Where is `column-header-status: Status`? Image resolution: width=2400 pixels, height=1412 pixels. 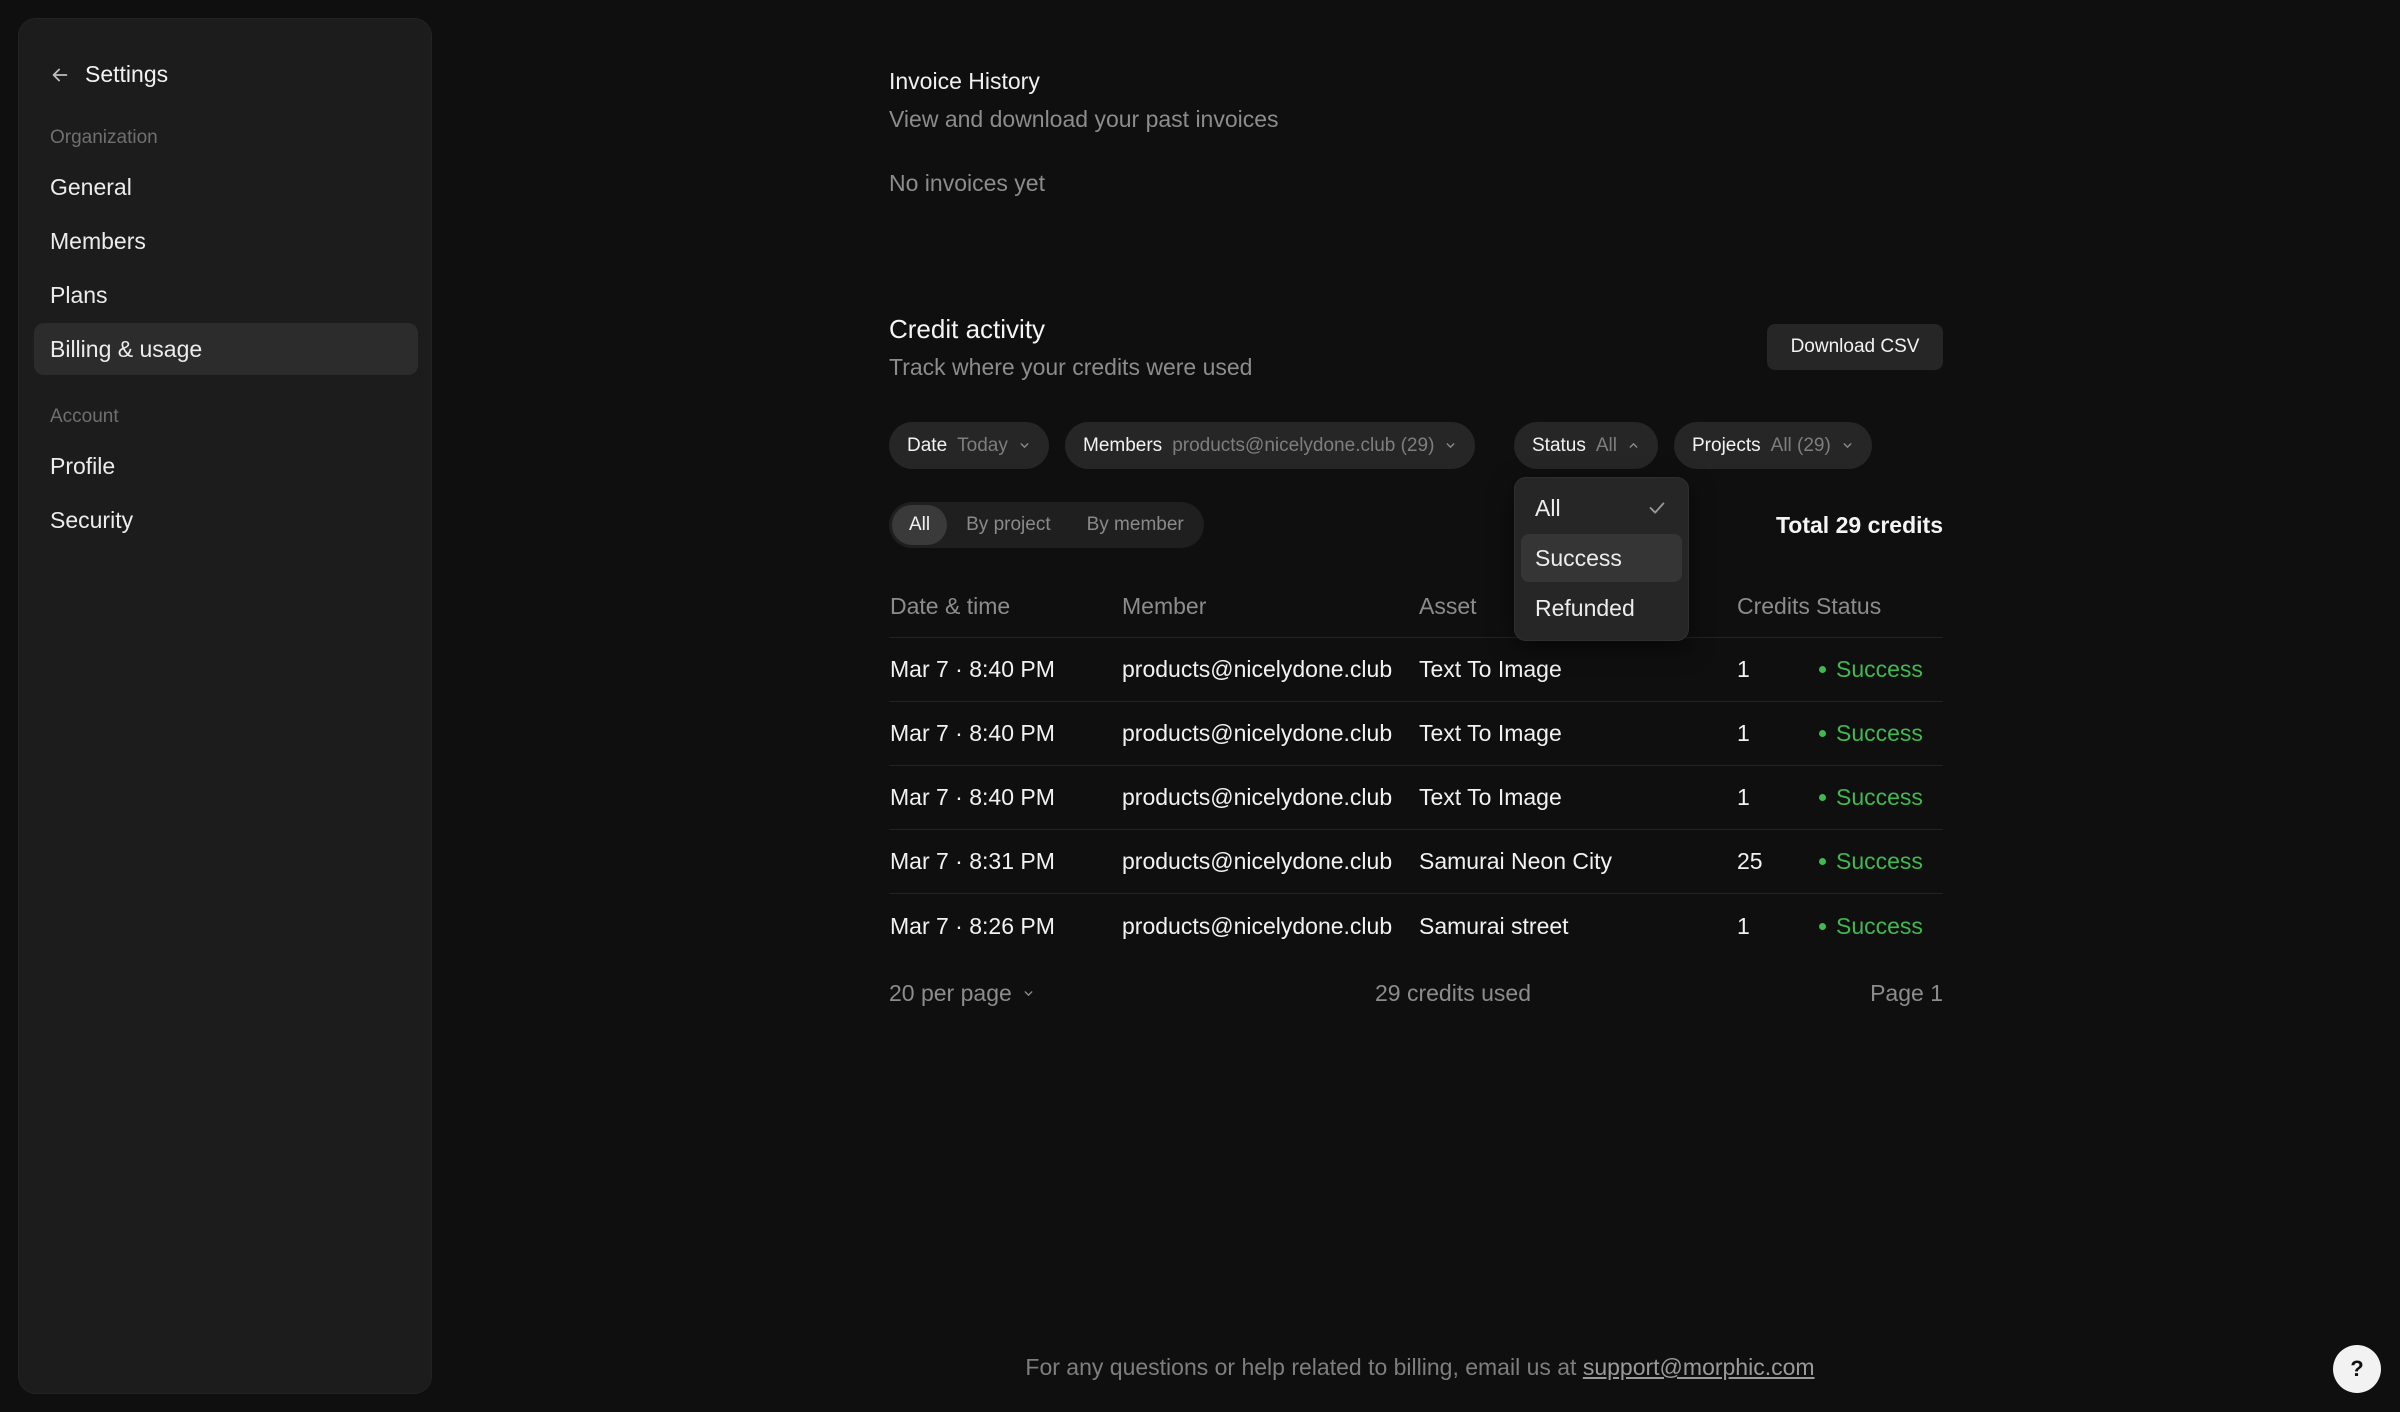 column-header-status: Status is located at coordinates (1848, 606).